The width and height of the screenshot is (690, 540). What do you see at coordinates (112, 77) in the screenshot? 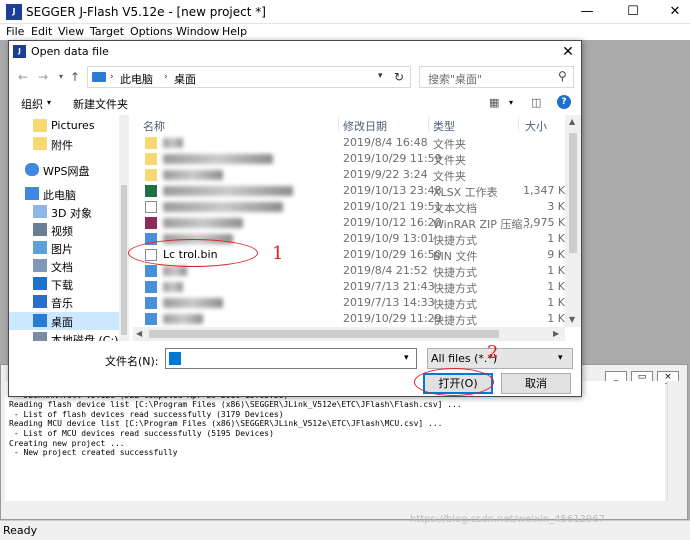
I see `chevron-right-icon: ›` at bounding box center [112, 77].